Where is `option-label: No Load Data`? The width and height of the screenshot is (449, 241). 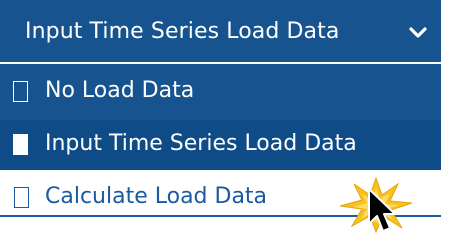
option-label: No Load Data is located at coordinates (120, 90).